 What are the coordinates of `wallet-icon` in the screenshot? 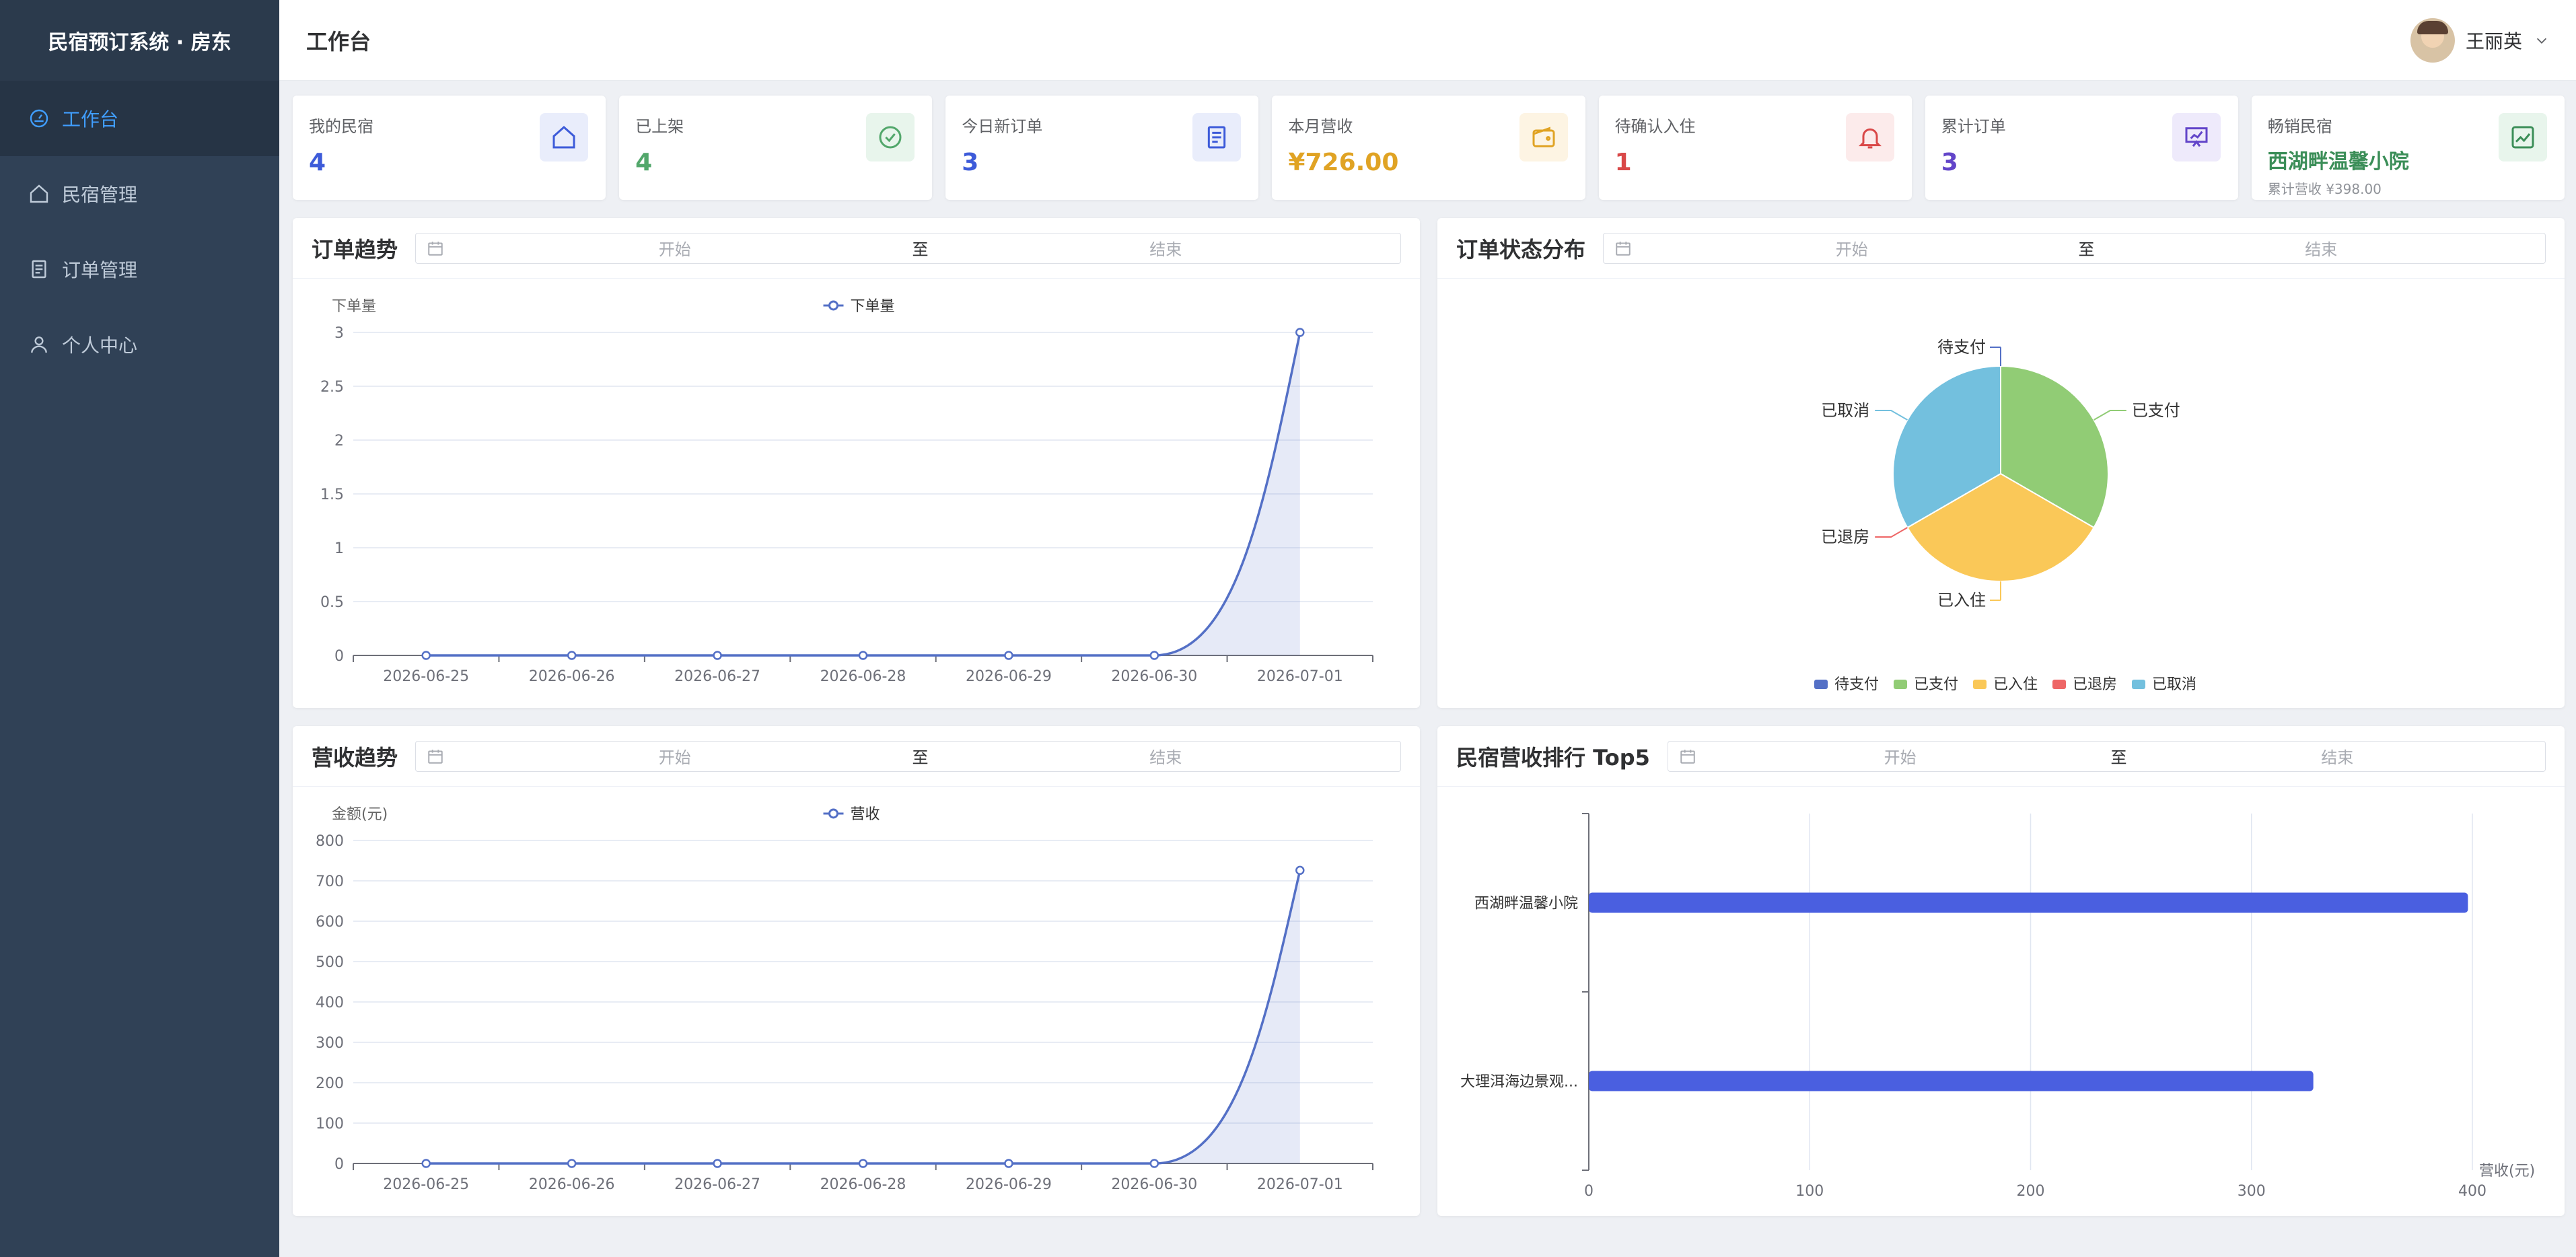 It's located at (1543, 137).